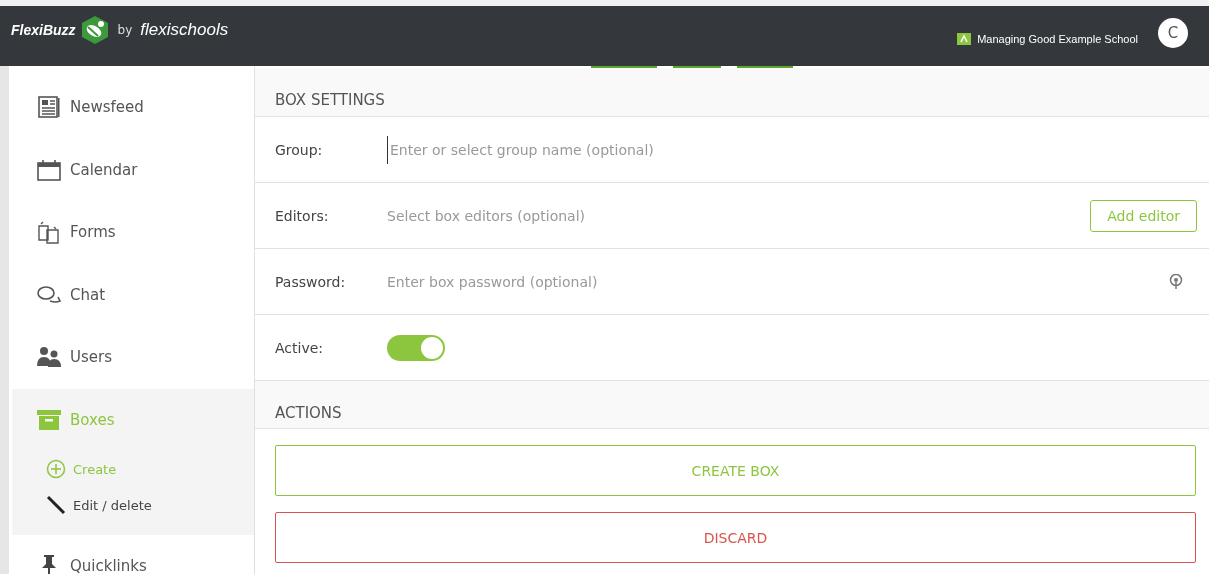 The width and height of the screenshot is (1209, 574). Describe the element at coordinates (56, 469) in the screenshot. I see `plus-circle-icon` at that location.